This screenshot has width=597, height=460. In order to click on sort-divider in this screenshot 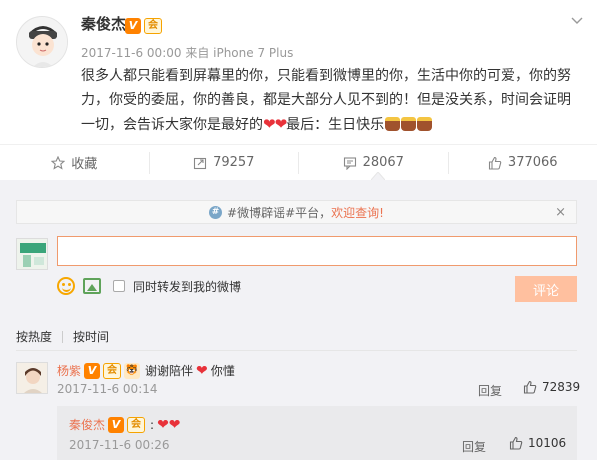, I will do `click(63, 336)`.